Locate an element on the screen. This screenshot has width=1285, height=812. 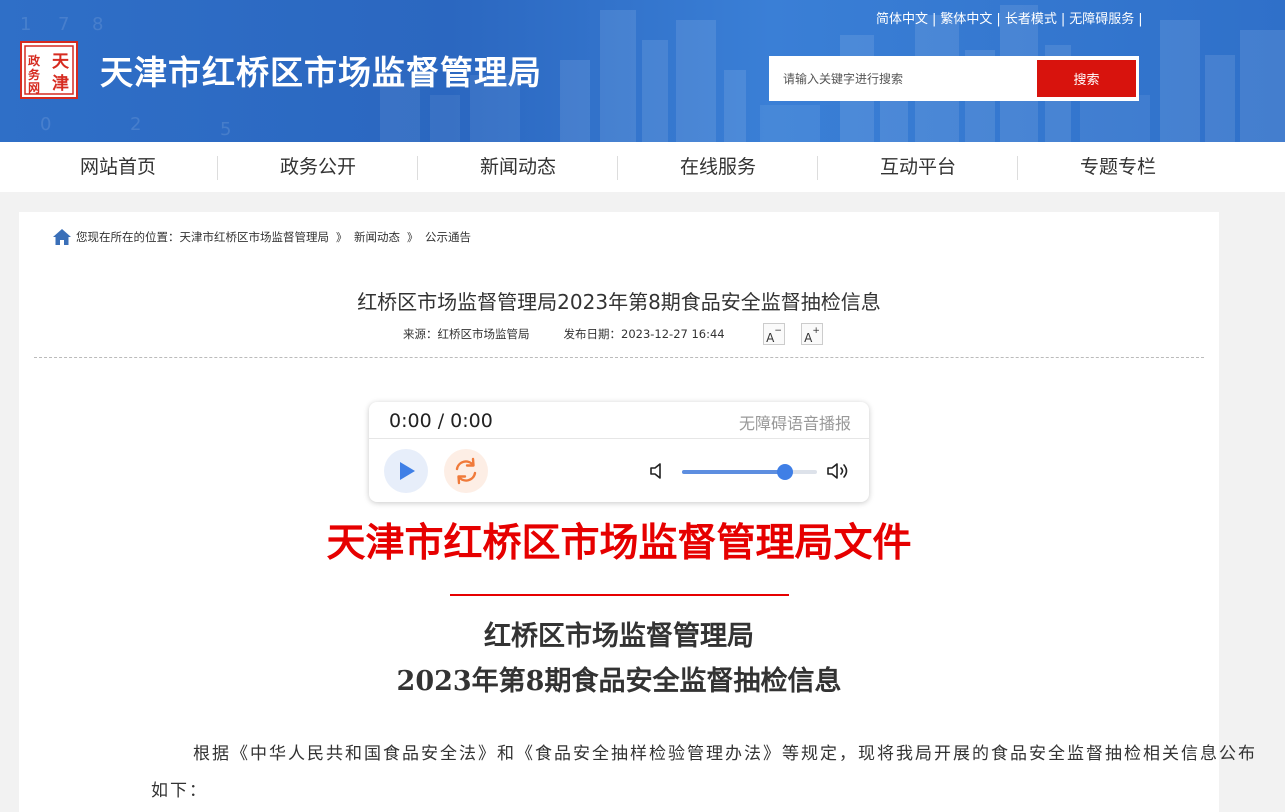
svg-text: 5 is located at coordinates (225, 129).